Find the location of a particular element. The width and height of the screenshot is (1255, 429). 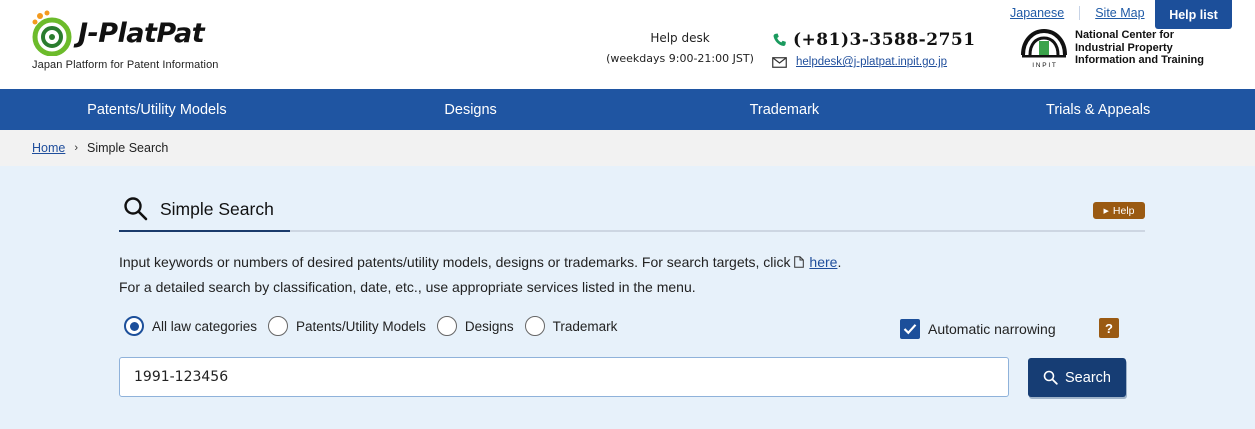

description-line-1-end: . is located at coordinates (839, 262).